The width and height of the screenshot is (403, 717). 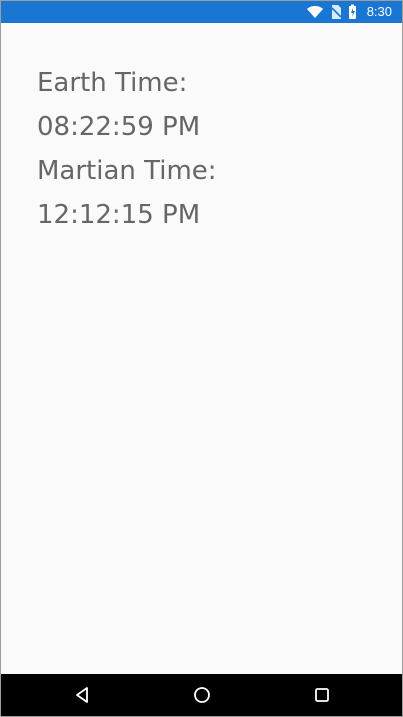 What do you see at coordinates (127, 171) in the screenshot?
I see `martian-time-label: Martian Time:` at bounding box center [127, 171].